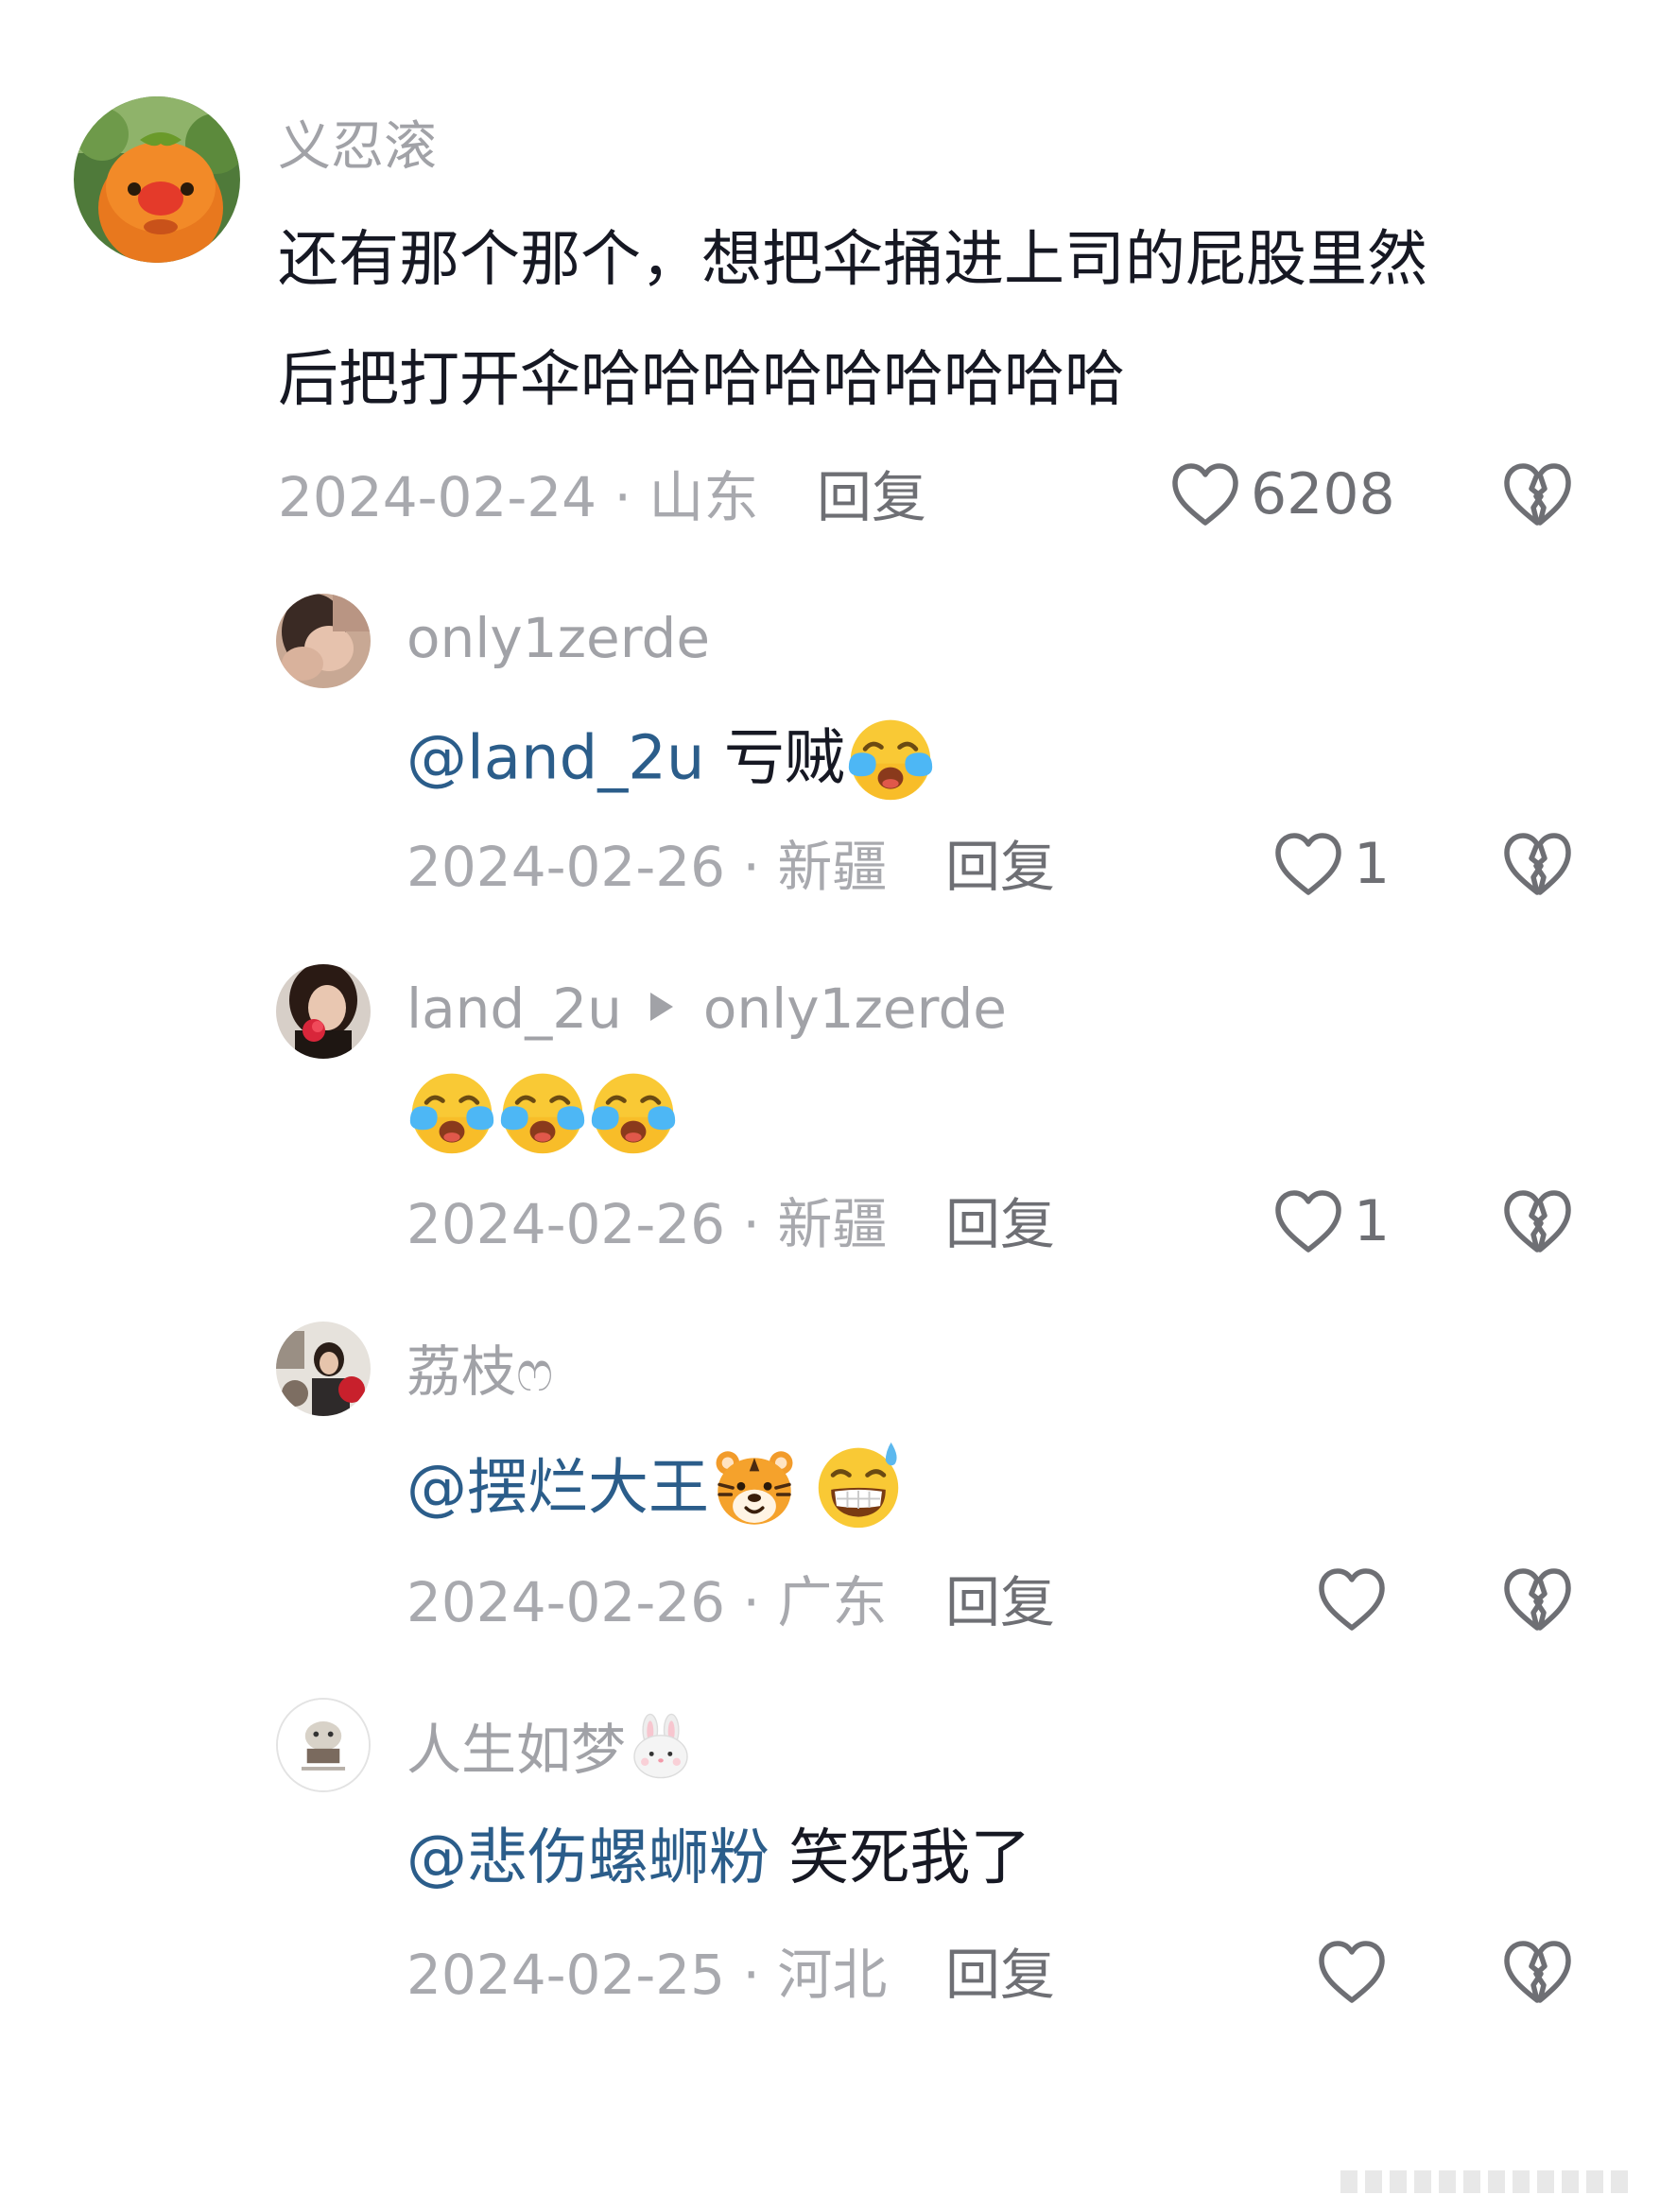  I want to click on reply-to-username: only1zerde, so click(855, 1008).